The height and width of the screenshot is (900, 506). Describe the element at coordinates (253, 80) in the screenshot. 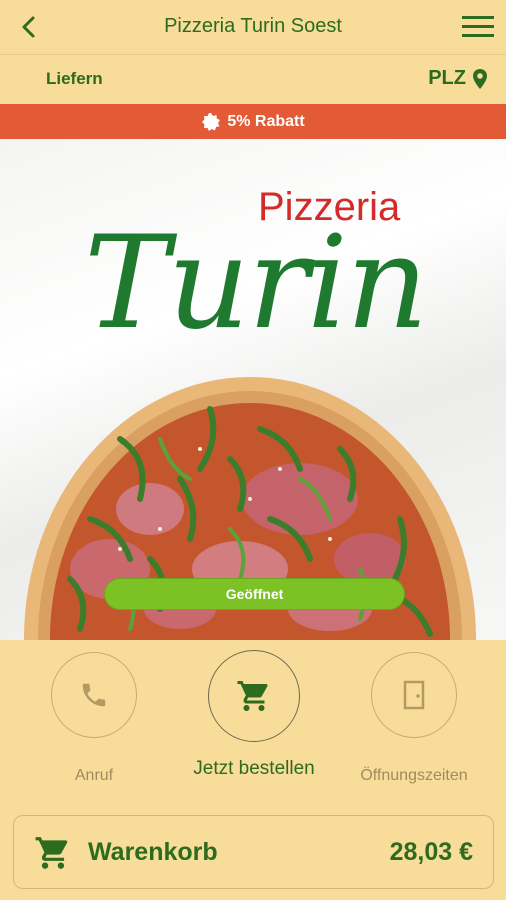

I see `delivery-bar: Liefern PLZ` at that location.